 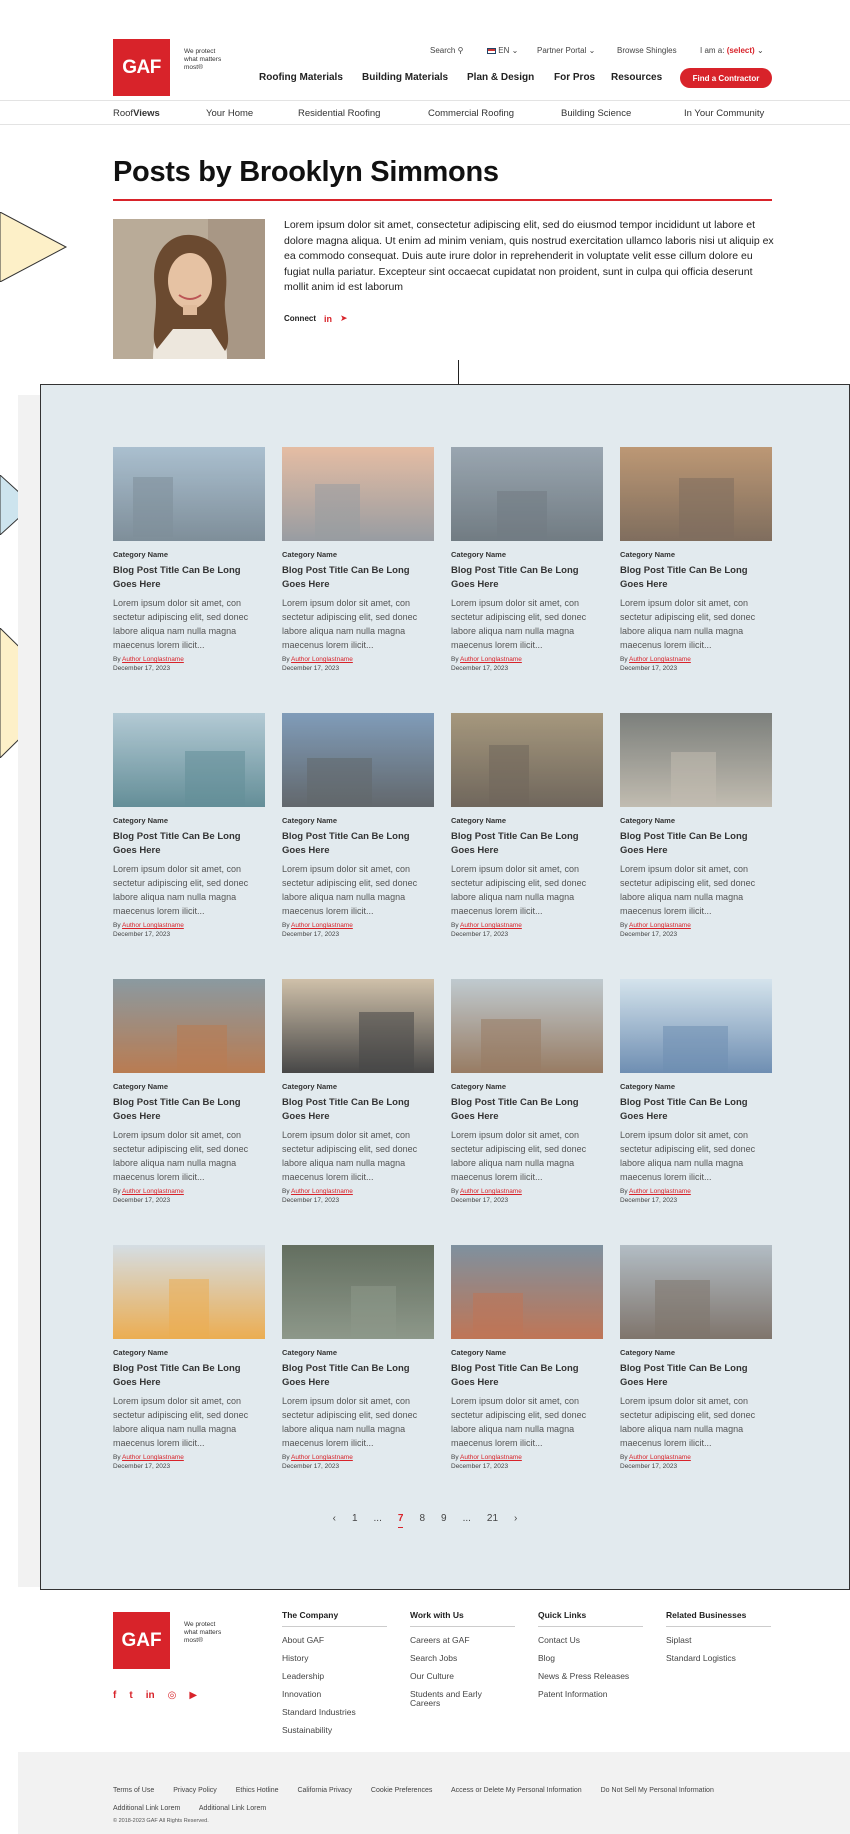 What do you see at coordinates (446, 50) in the screenshot?
I see `utility-search: Search ⚲` at bounding box center [446, 50].